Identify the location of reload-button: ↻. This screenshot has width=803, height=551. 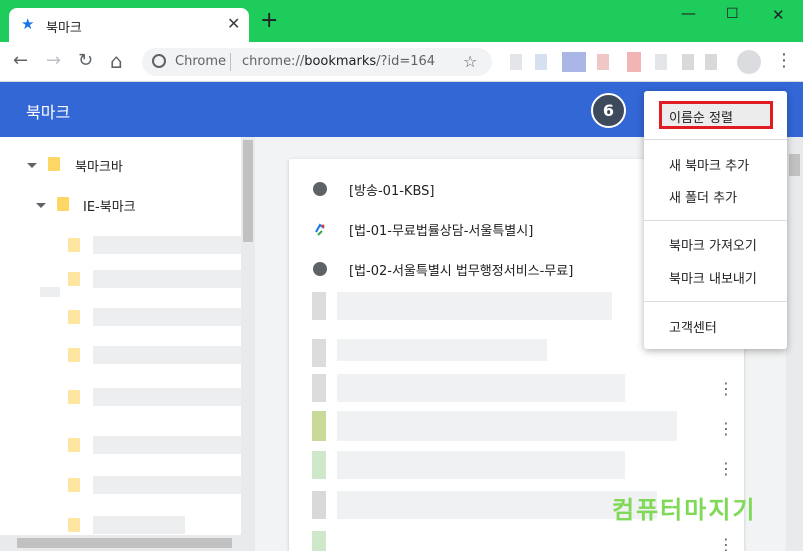
(85, 61).